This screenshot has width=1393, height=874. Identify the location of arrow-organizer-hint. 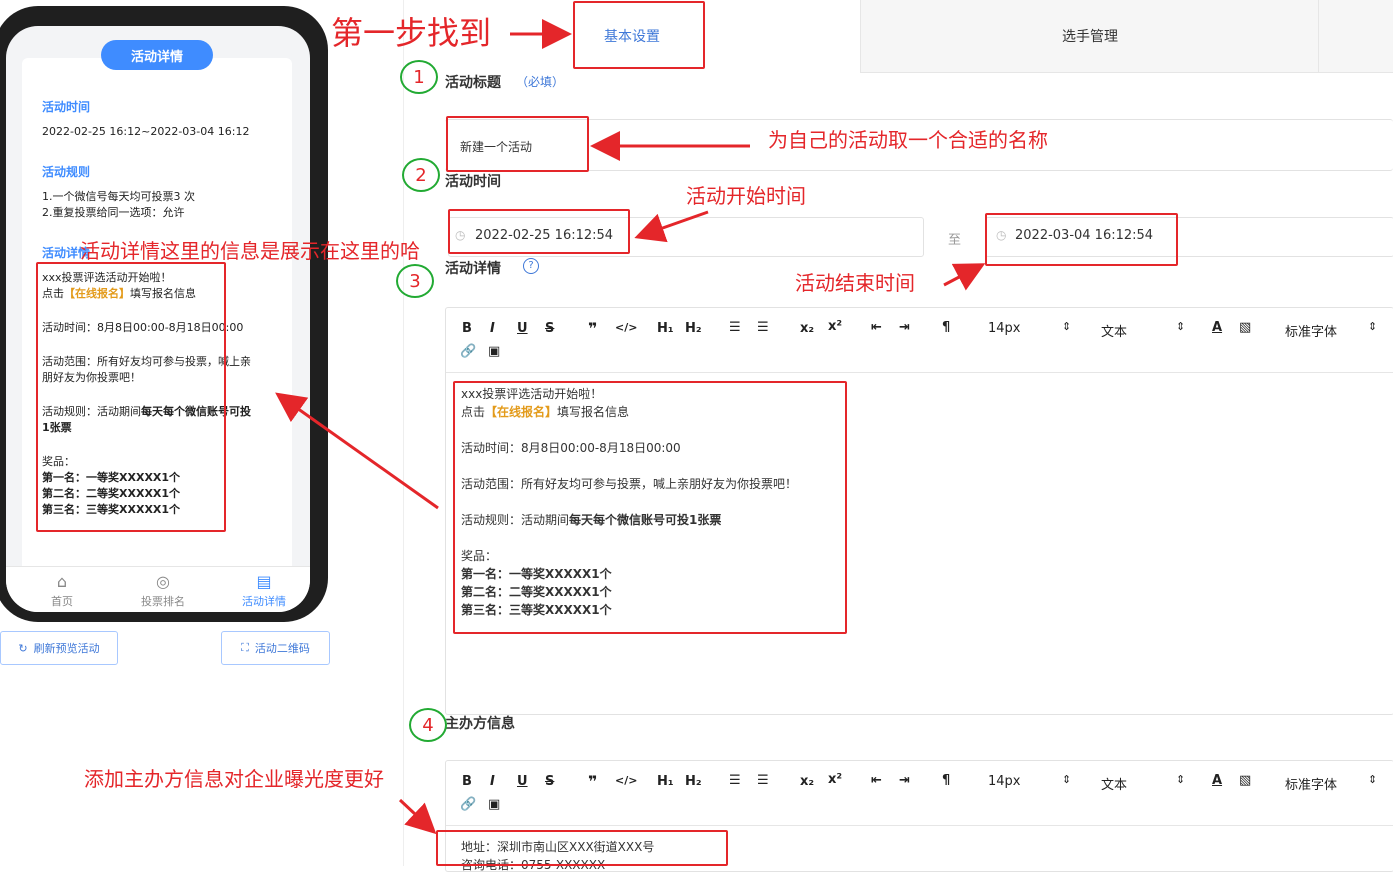
(417, 816).